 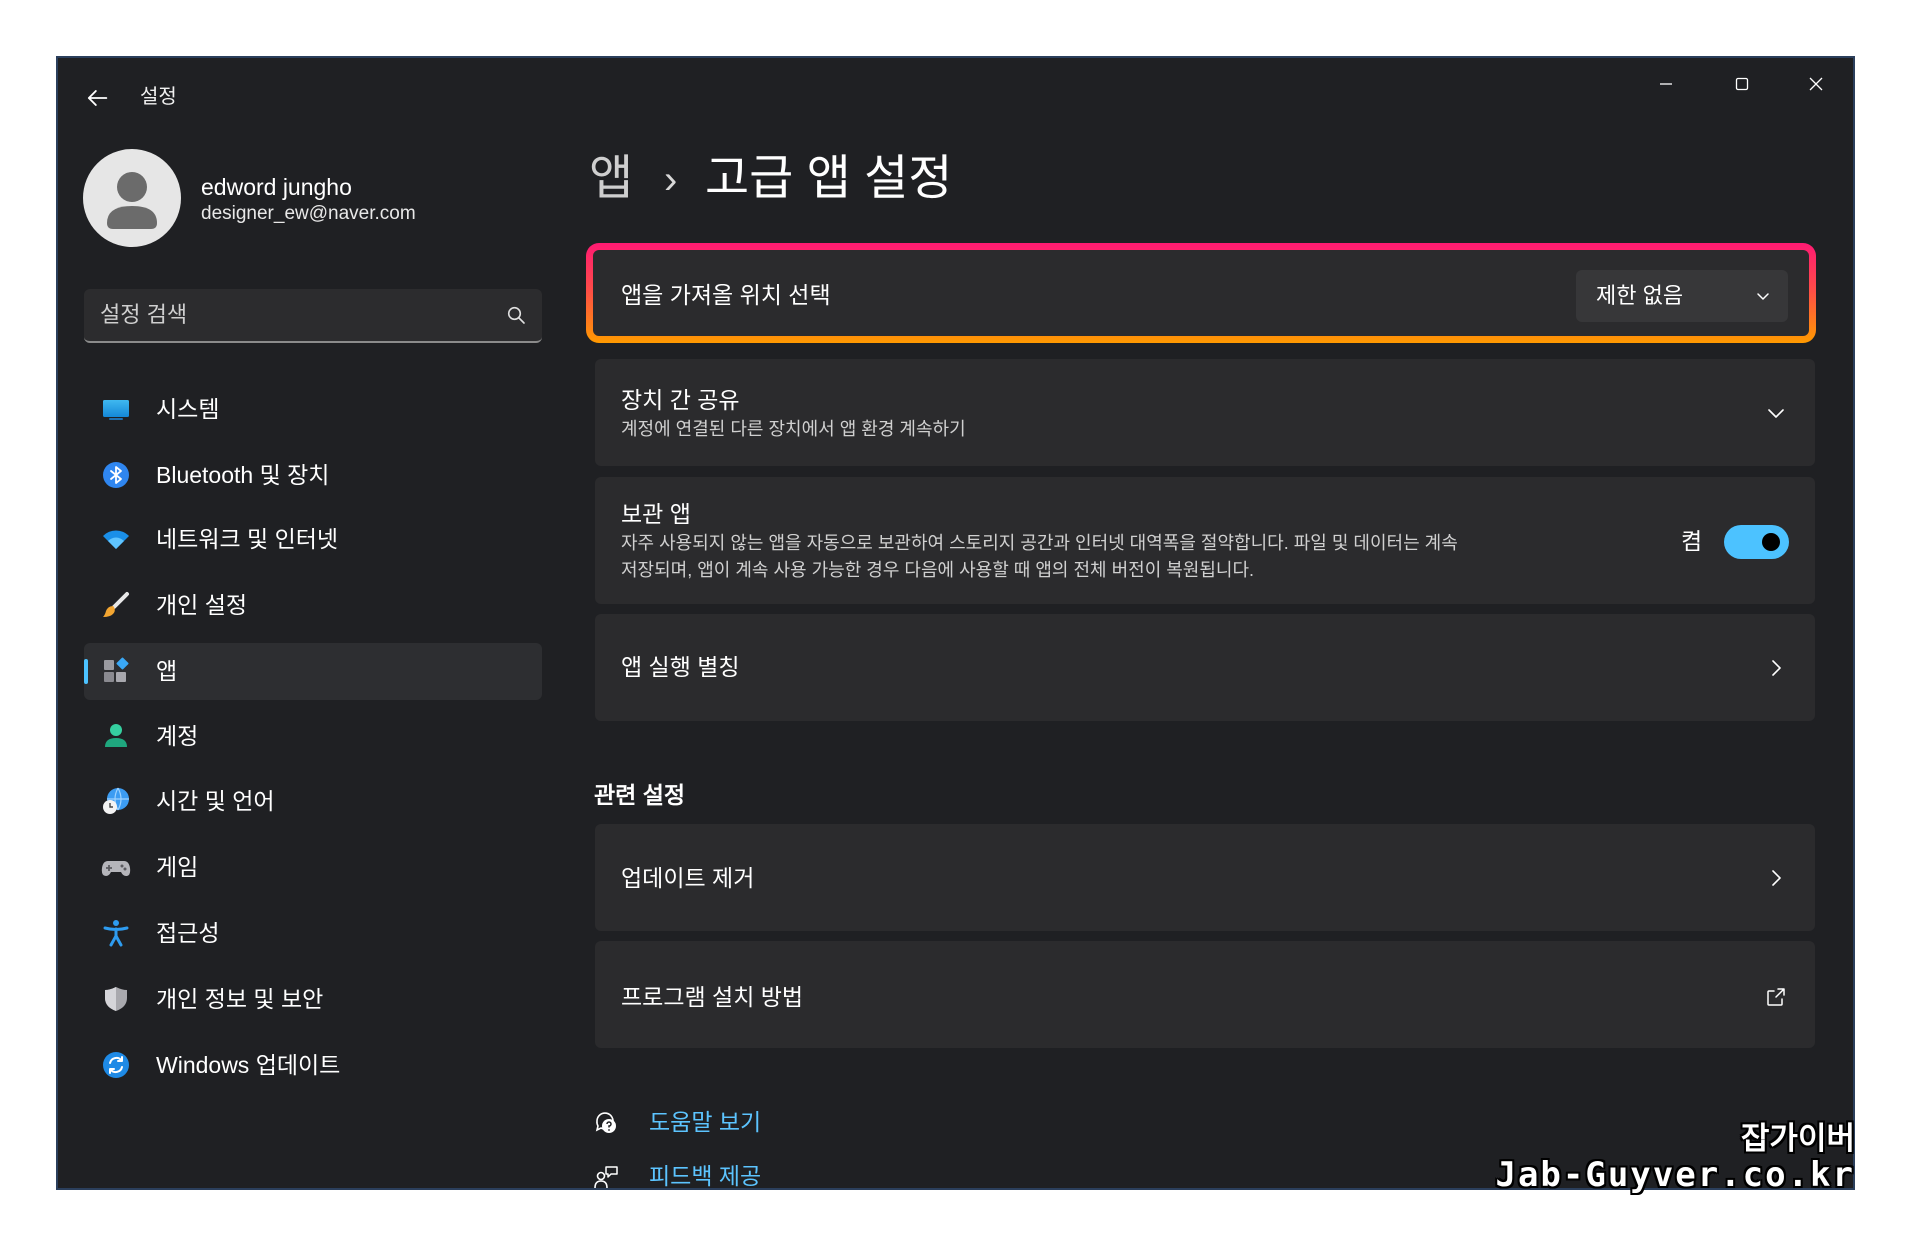 I want to click on watermark-korean: 잡가이버, so click(x=1797, y=1138).